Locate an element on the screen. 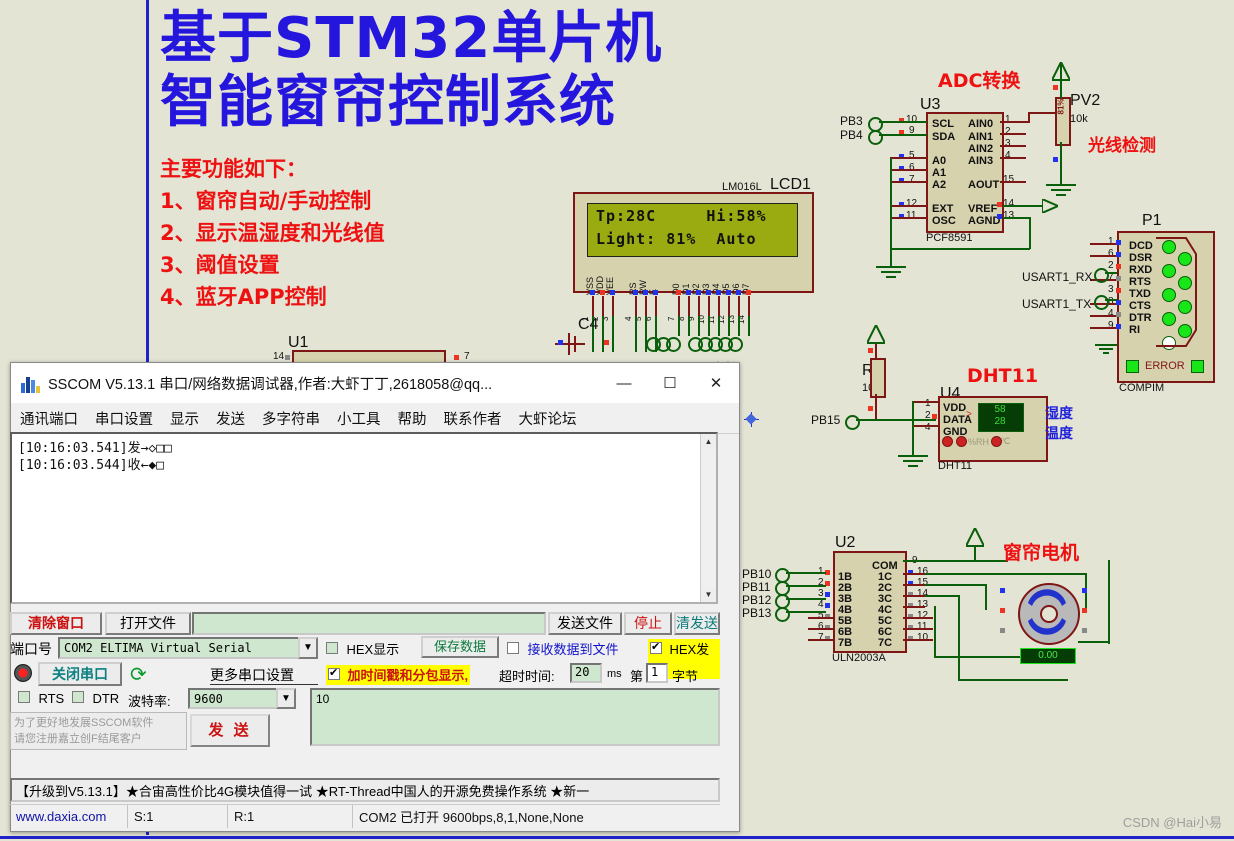  byte-prefix-label: 第 is located at coordinates (637, 676).